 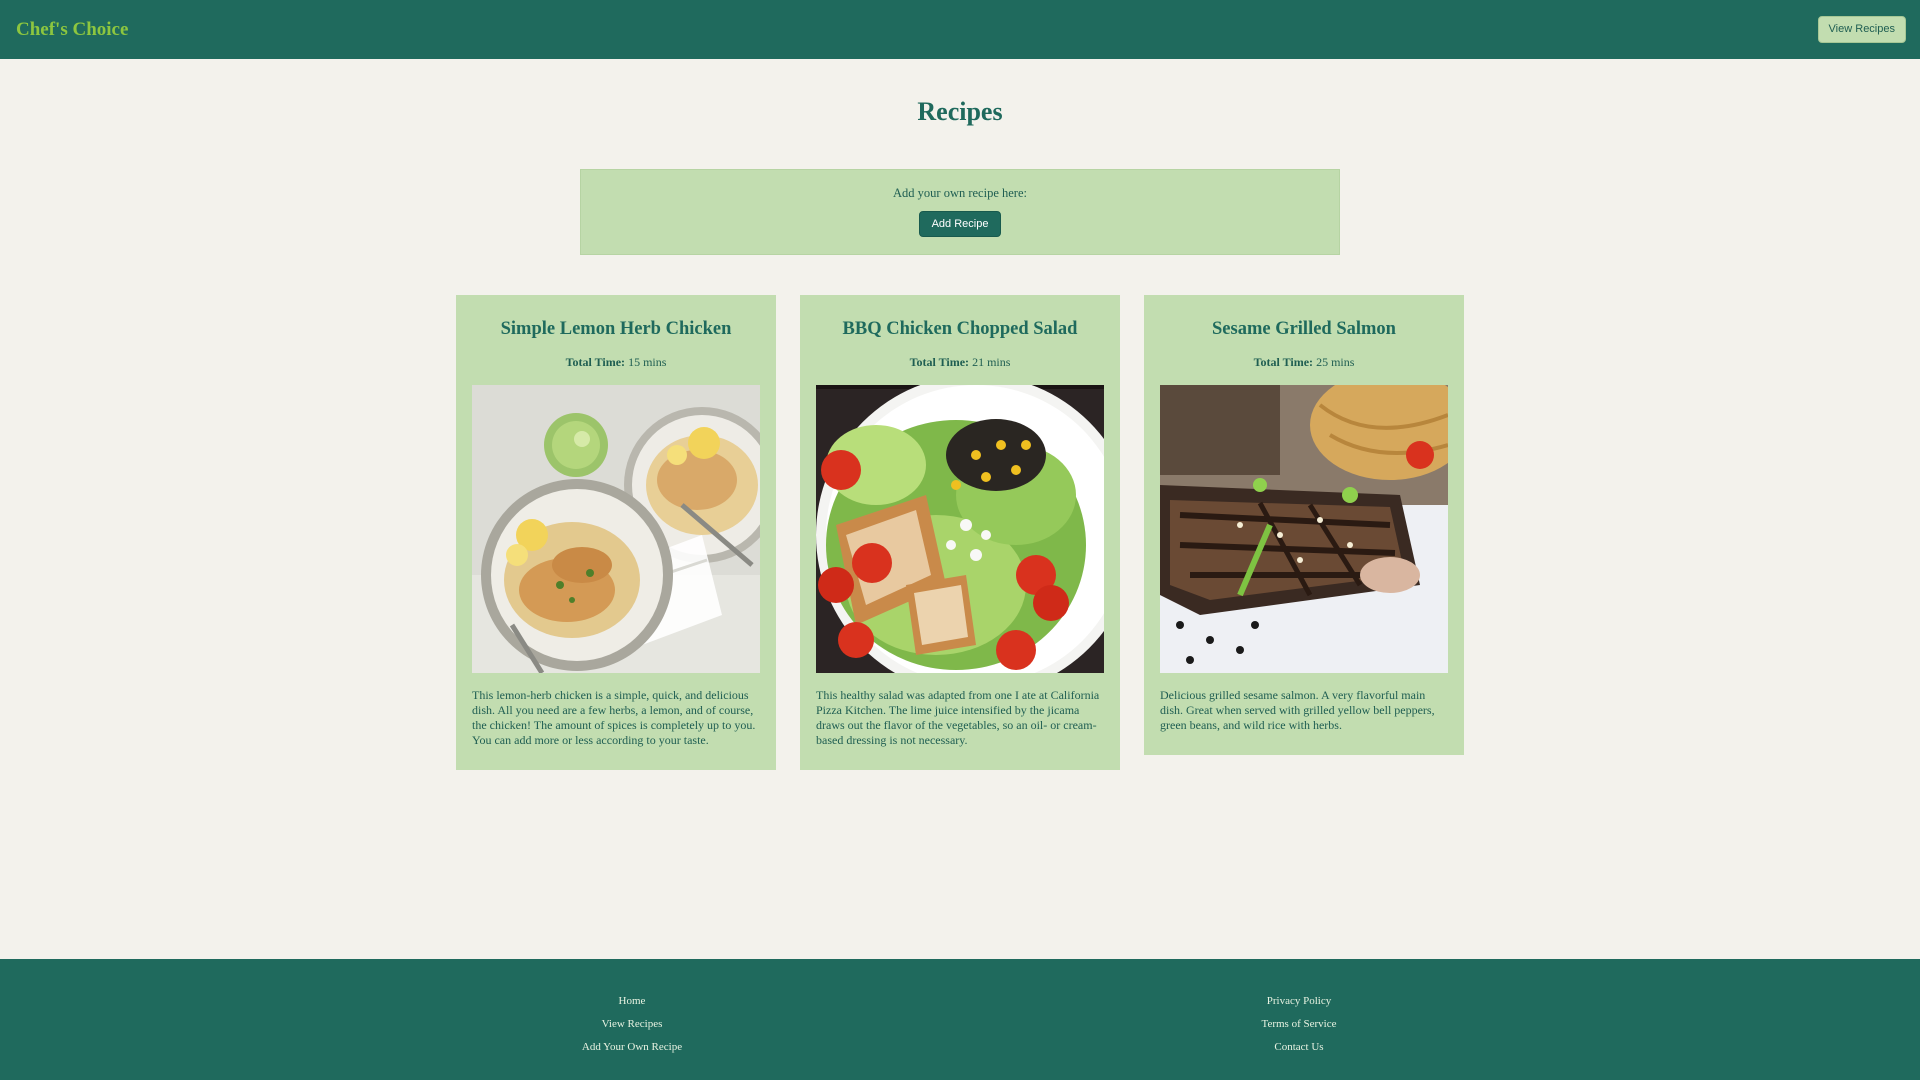 What do you see at coordinates (1299, 1047) in the screenshot?
I see `footer-link-contact: Contact Us` at bounding box center [1299, 1047].